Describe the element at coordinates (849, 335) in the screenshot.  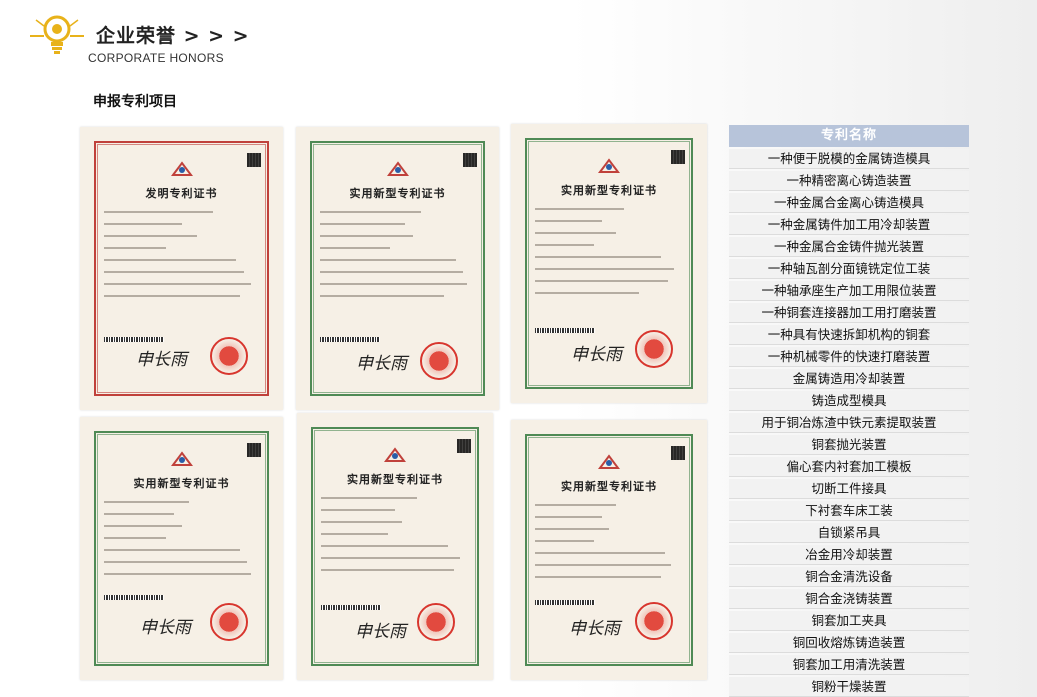
I see `list-item: 一种具有快速拆卸机构的铜套` at that location.